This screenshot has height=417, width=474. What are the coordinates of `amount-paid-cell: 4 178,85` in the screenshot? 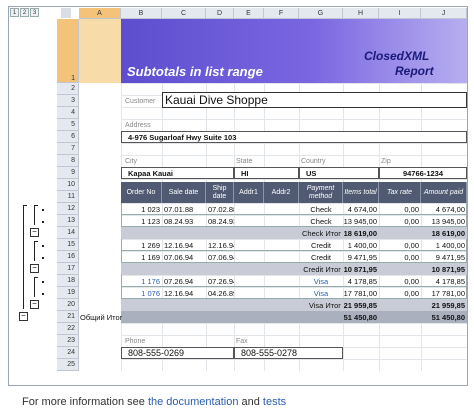 It's located at (444, 281).